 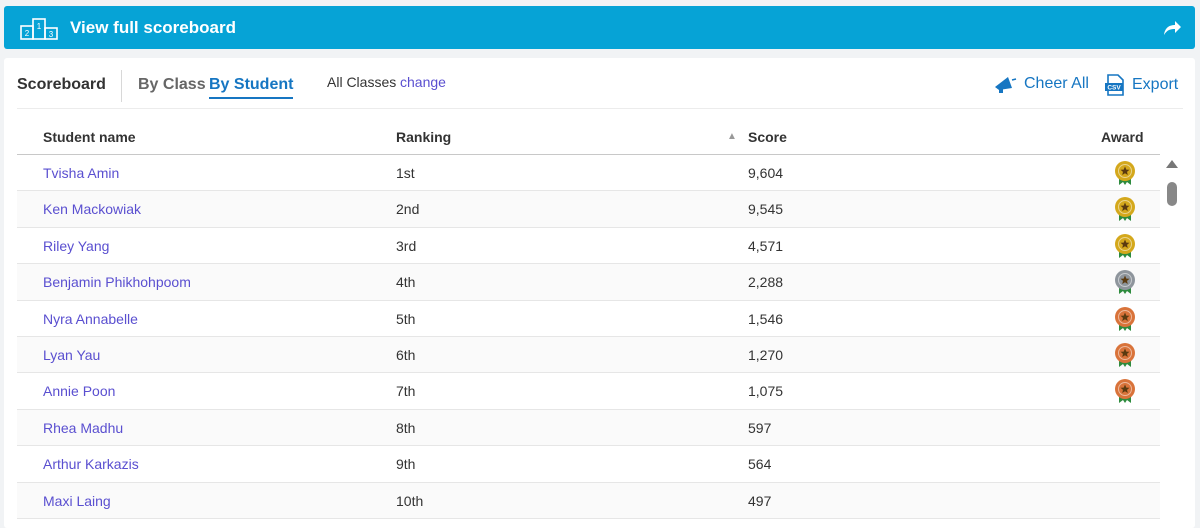 I want to click on score-cell: 9,604, so click(x=766, y=173).